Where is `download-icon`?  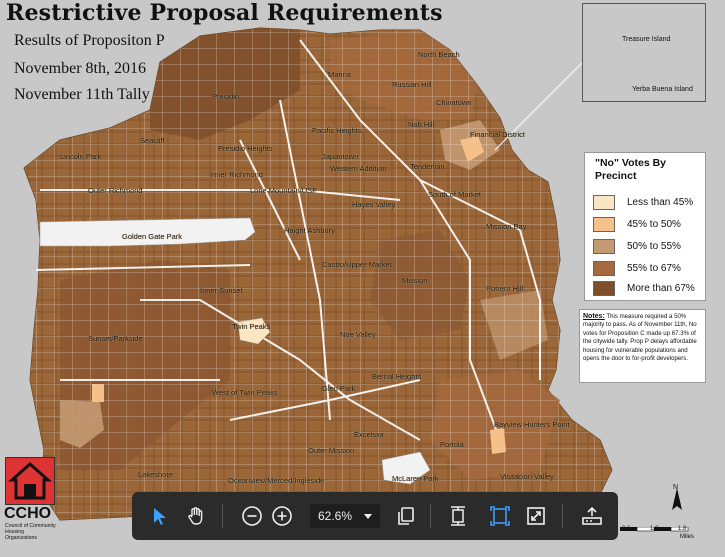
download-icon is located at coordinates (592, 516).